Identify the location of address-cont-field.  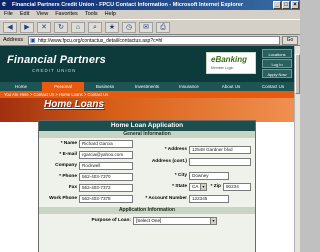
(220, 162).